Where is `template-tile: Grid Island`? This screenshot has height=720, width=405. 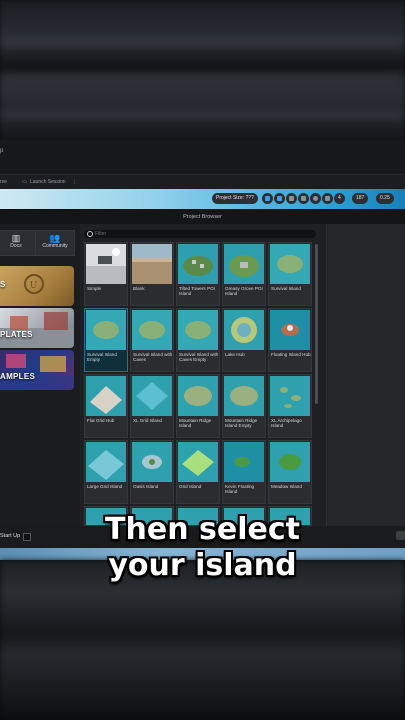
template-tile: Grid Island is located at coordinates (198, 472).